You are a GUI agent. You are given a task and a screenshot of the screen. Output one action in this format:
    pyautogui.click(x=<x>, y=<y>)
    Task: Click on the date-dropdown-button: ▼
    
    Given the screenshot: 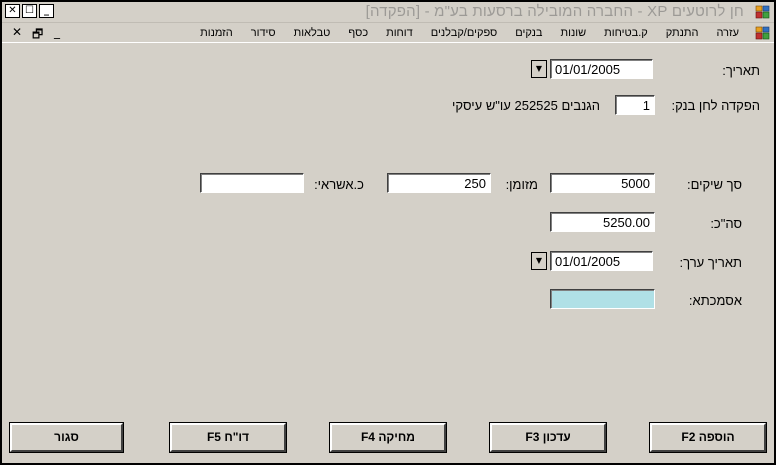 What is the action you would take?
    pyautogui.click(x=539, y=69)
    